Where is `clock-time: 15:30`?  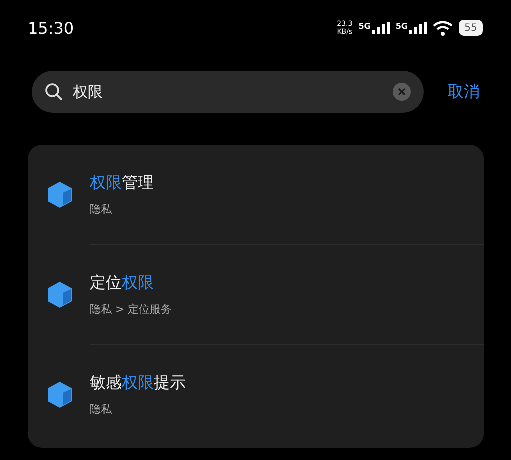 clock-time: 15:30 is located at coordinates (51, 28).